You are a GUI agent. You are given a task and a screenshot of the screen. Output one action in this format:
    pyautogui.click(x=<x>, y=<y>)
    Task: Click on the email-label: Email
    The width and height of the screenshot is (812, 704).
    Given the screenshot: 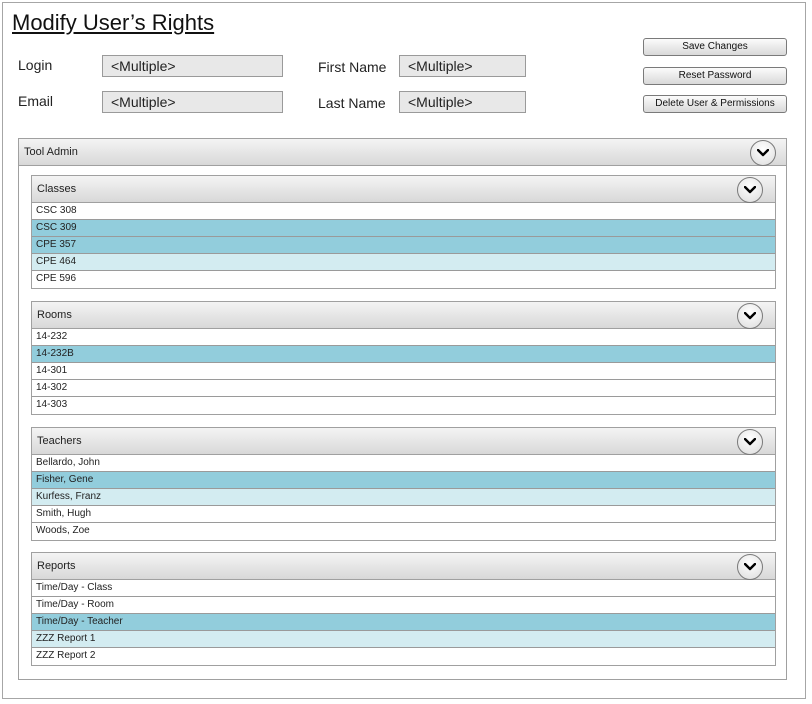 What is the action you would take?
    pyautogui.click(x=36, y=101)
    